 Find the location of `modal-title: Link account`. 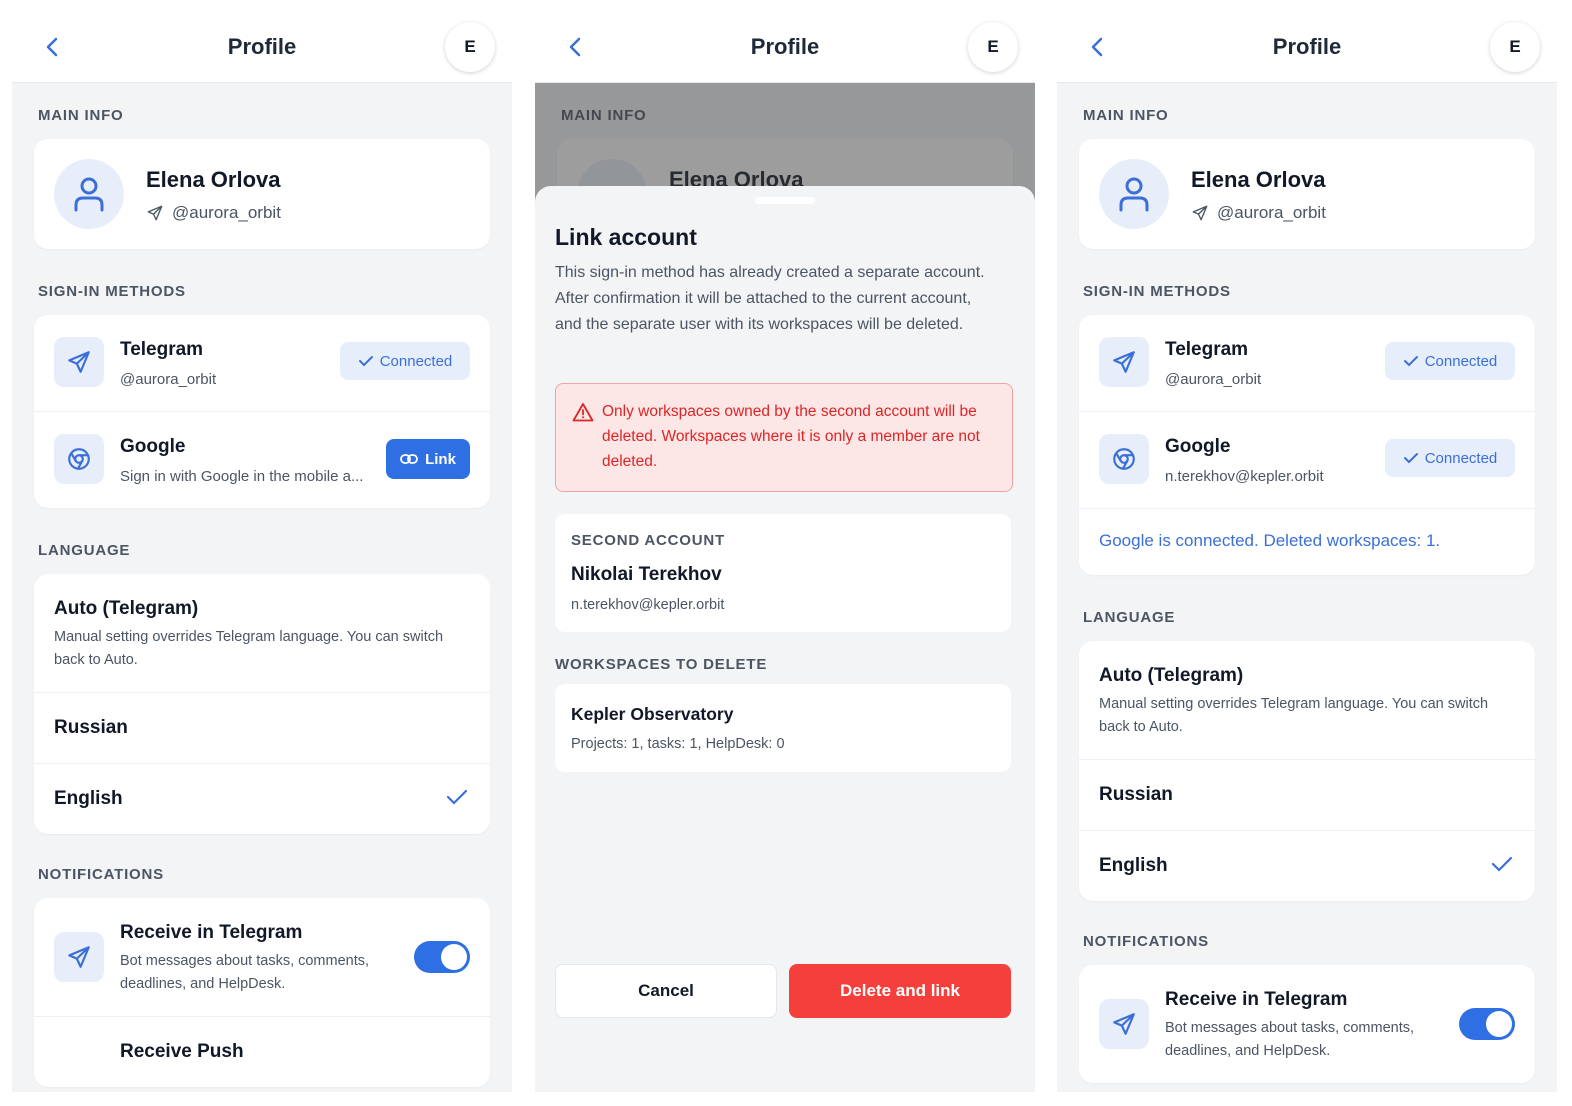

modal-title: Link account is located at coordinates (626, 237).